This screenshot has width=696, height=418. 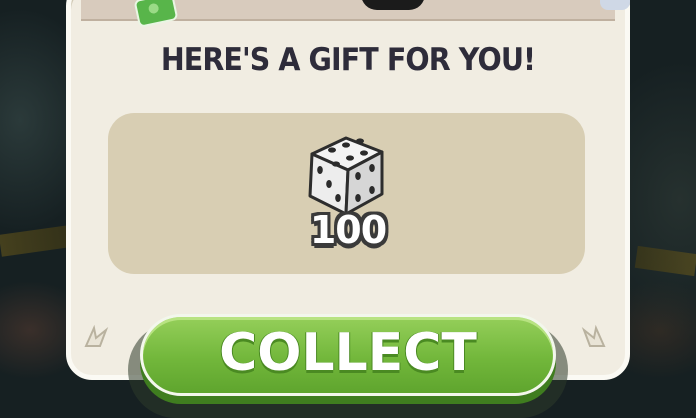 I want to click on header-character-silhouette, so click(x=393, y=5).